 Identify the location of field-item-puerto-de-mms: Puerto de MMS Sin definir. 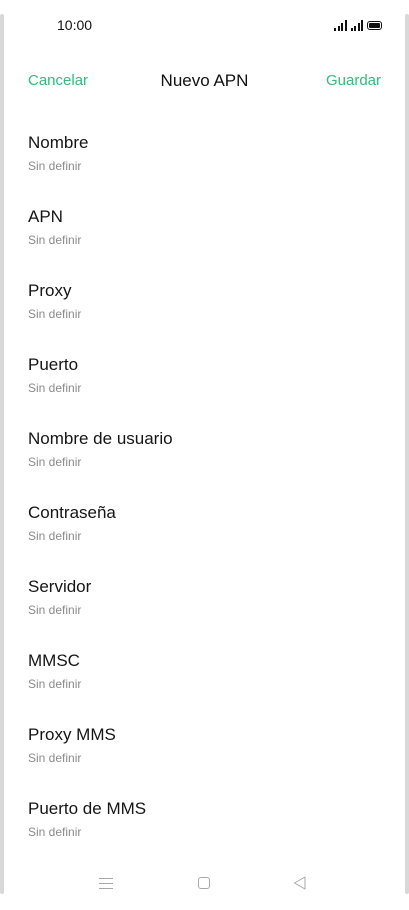
(204, 825).